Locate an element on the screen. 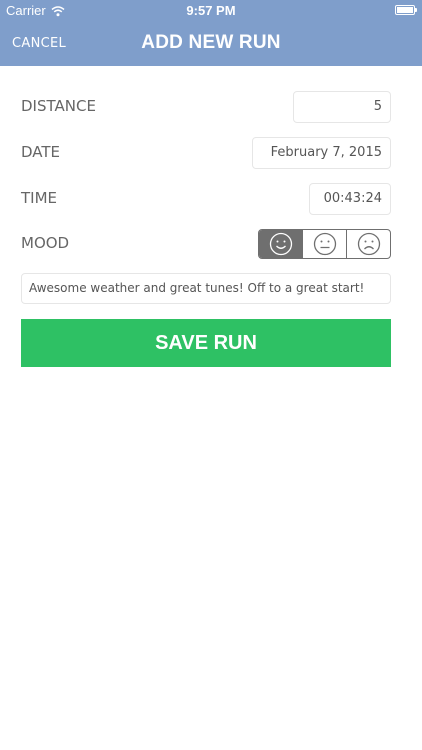 This screenshot has width=422, height=750. time-label: TIME is located at coordinates (39, 198).